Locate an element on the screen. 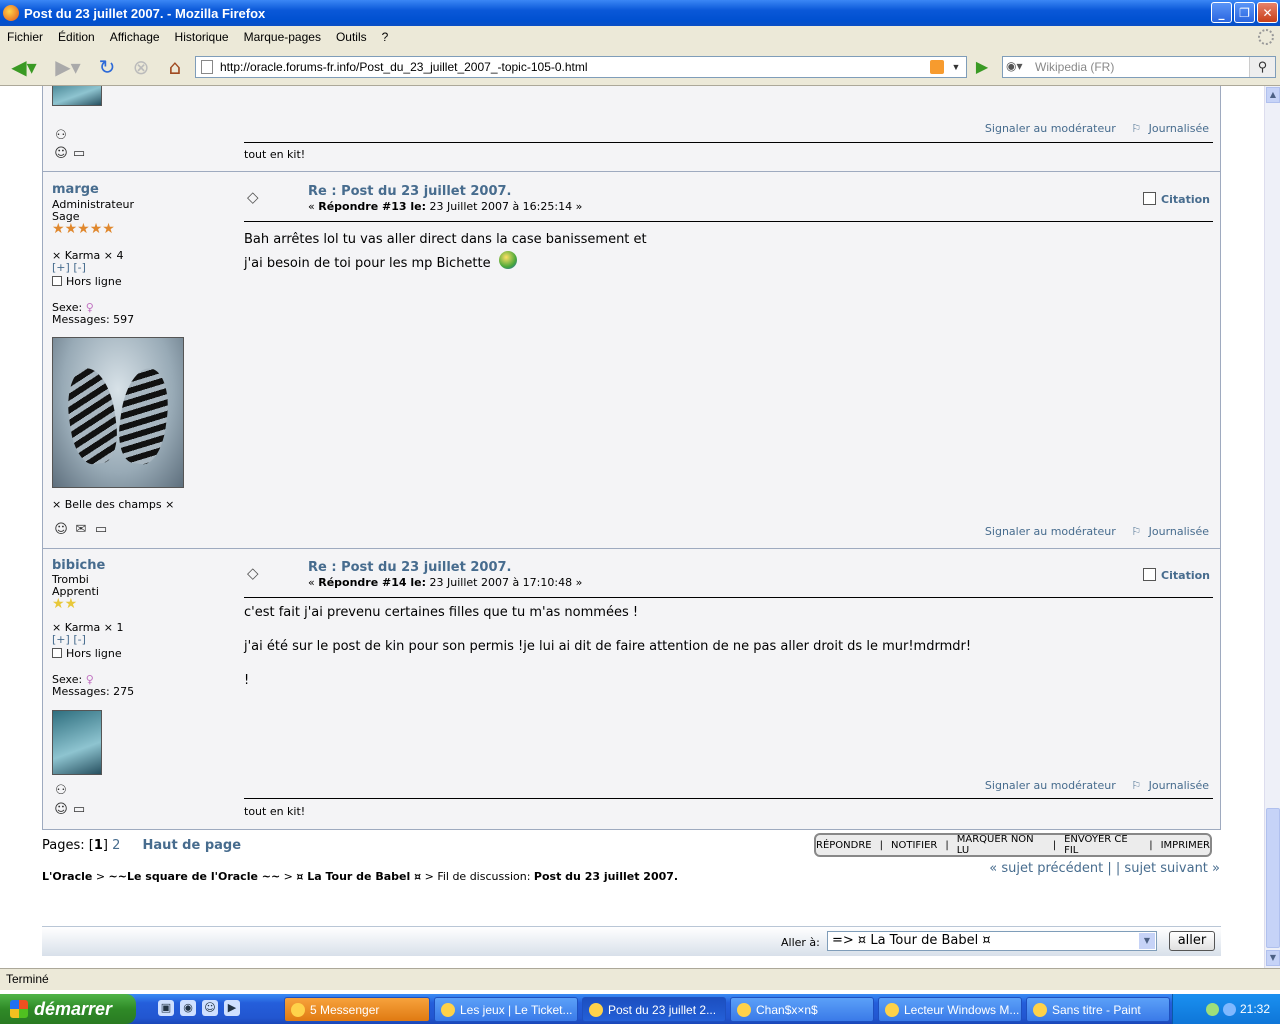 The image size is (1280, 1024). minimize-button: _ is located at coordinates (1221, 12).